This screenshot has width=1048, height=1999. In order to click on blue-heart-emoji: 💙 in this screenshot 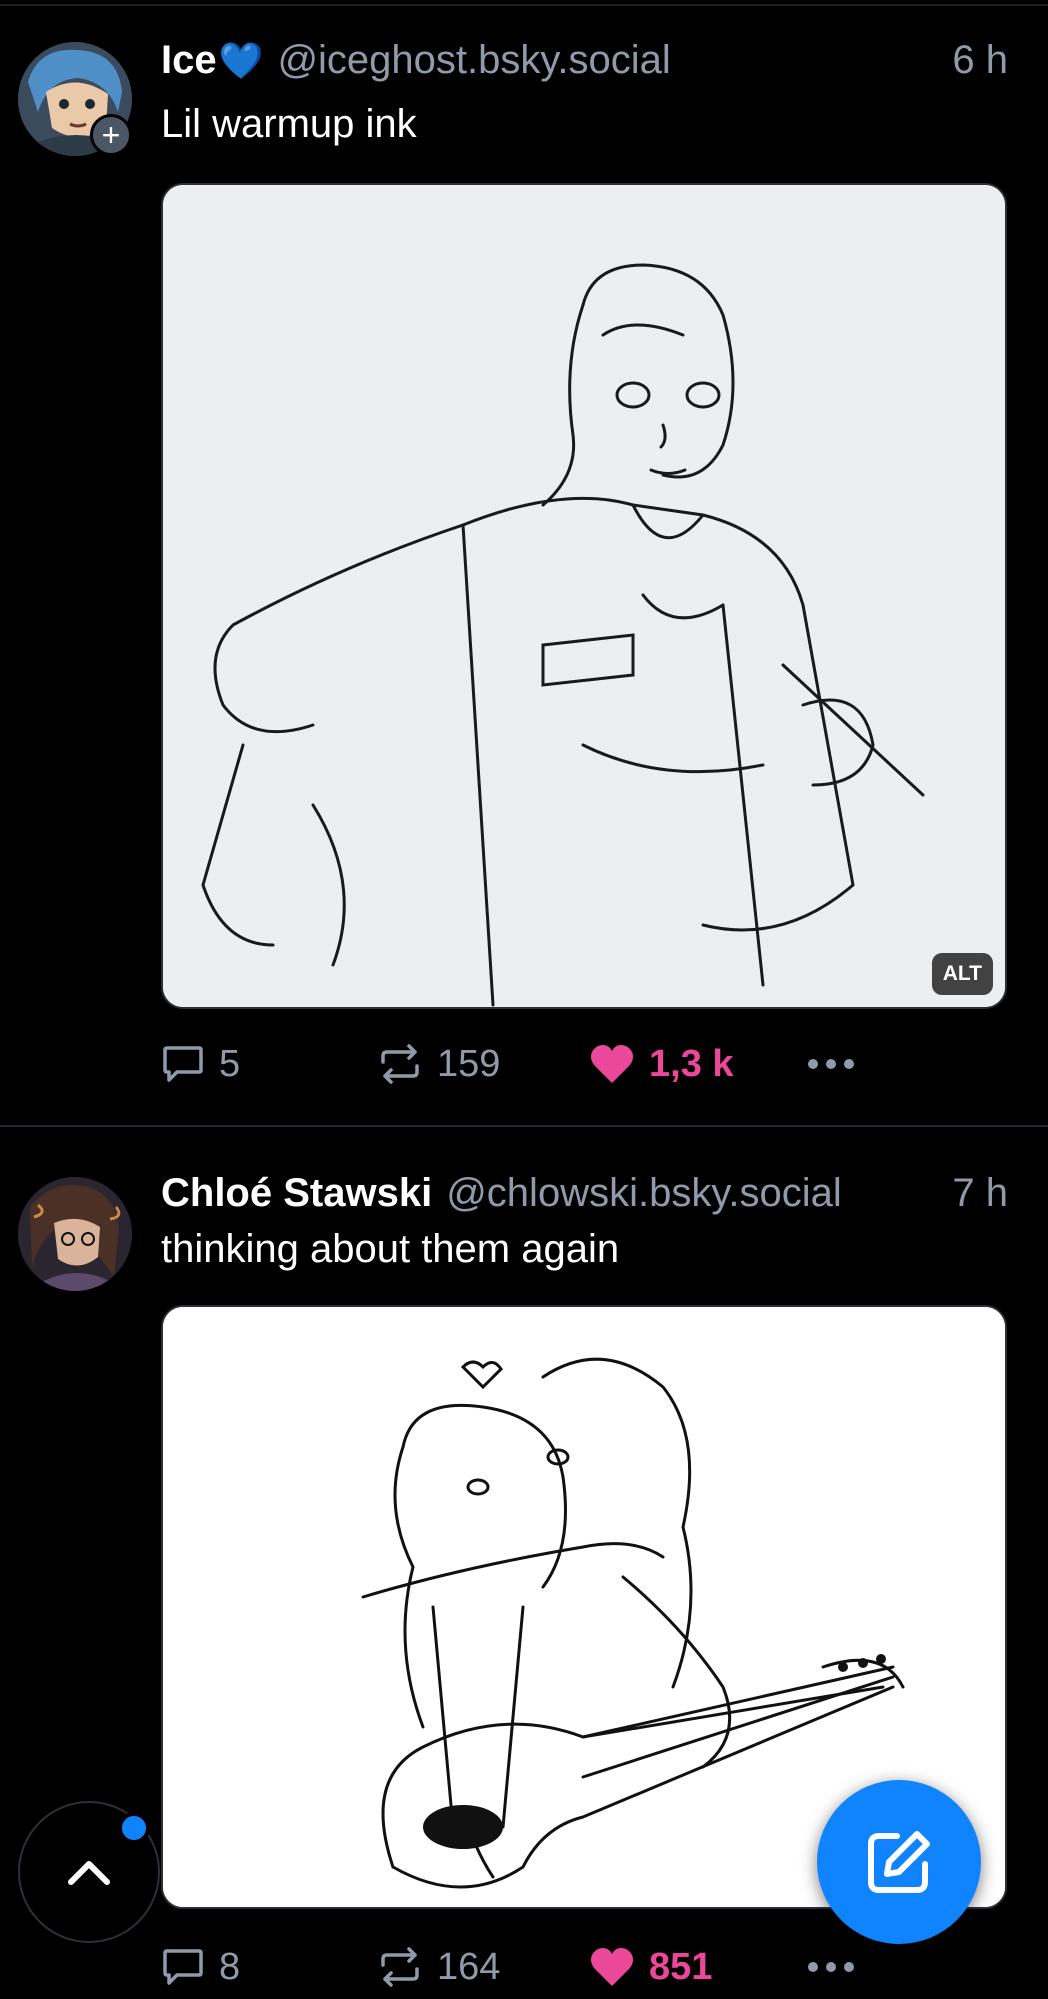, I will do `click(241, 60)`.